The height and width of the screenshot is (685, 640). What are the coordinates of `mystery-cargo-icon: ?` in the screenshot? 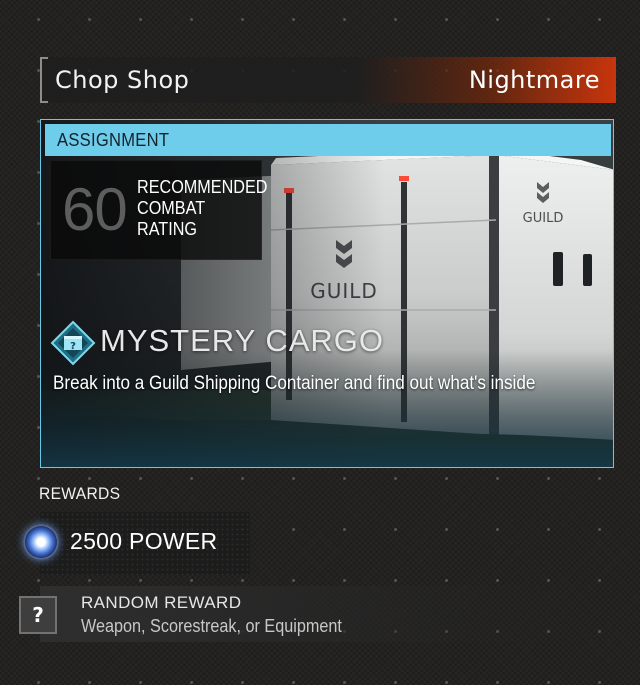 It's located at (73, 343).